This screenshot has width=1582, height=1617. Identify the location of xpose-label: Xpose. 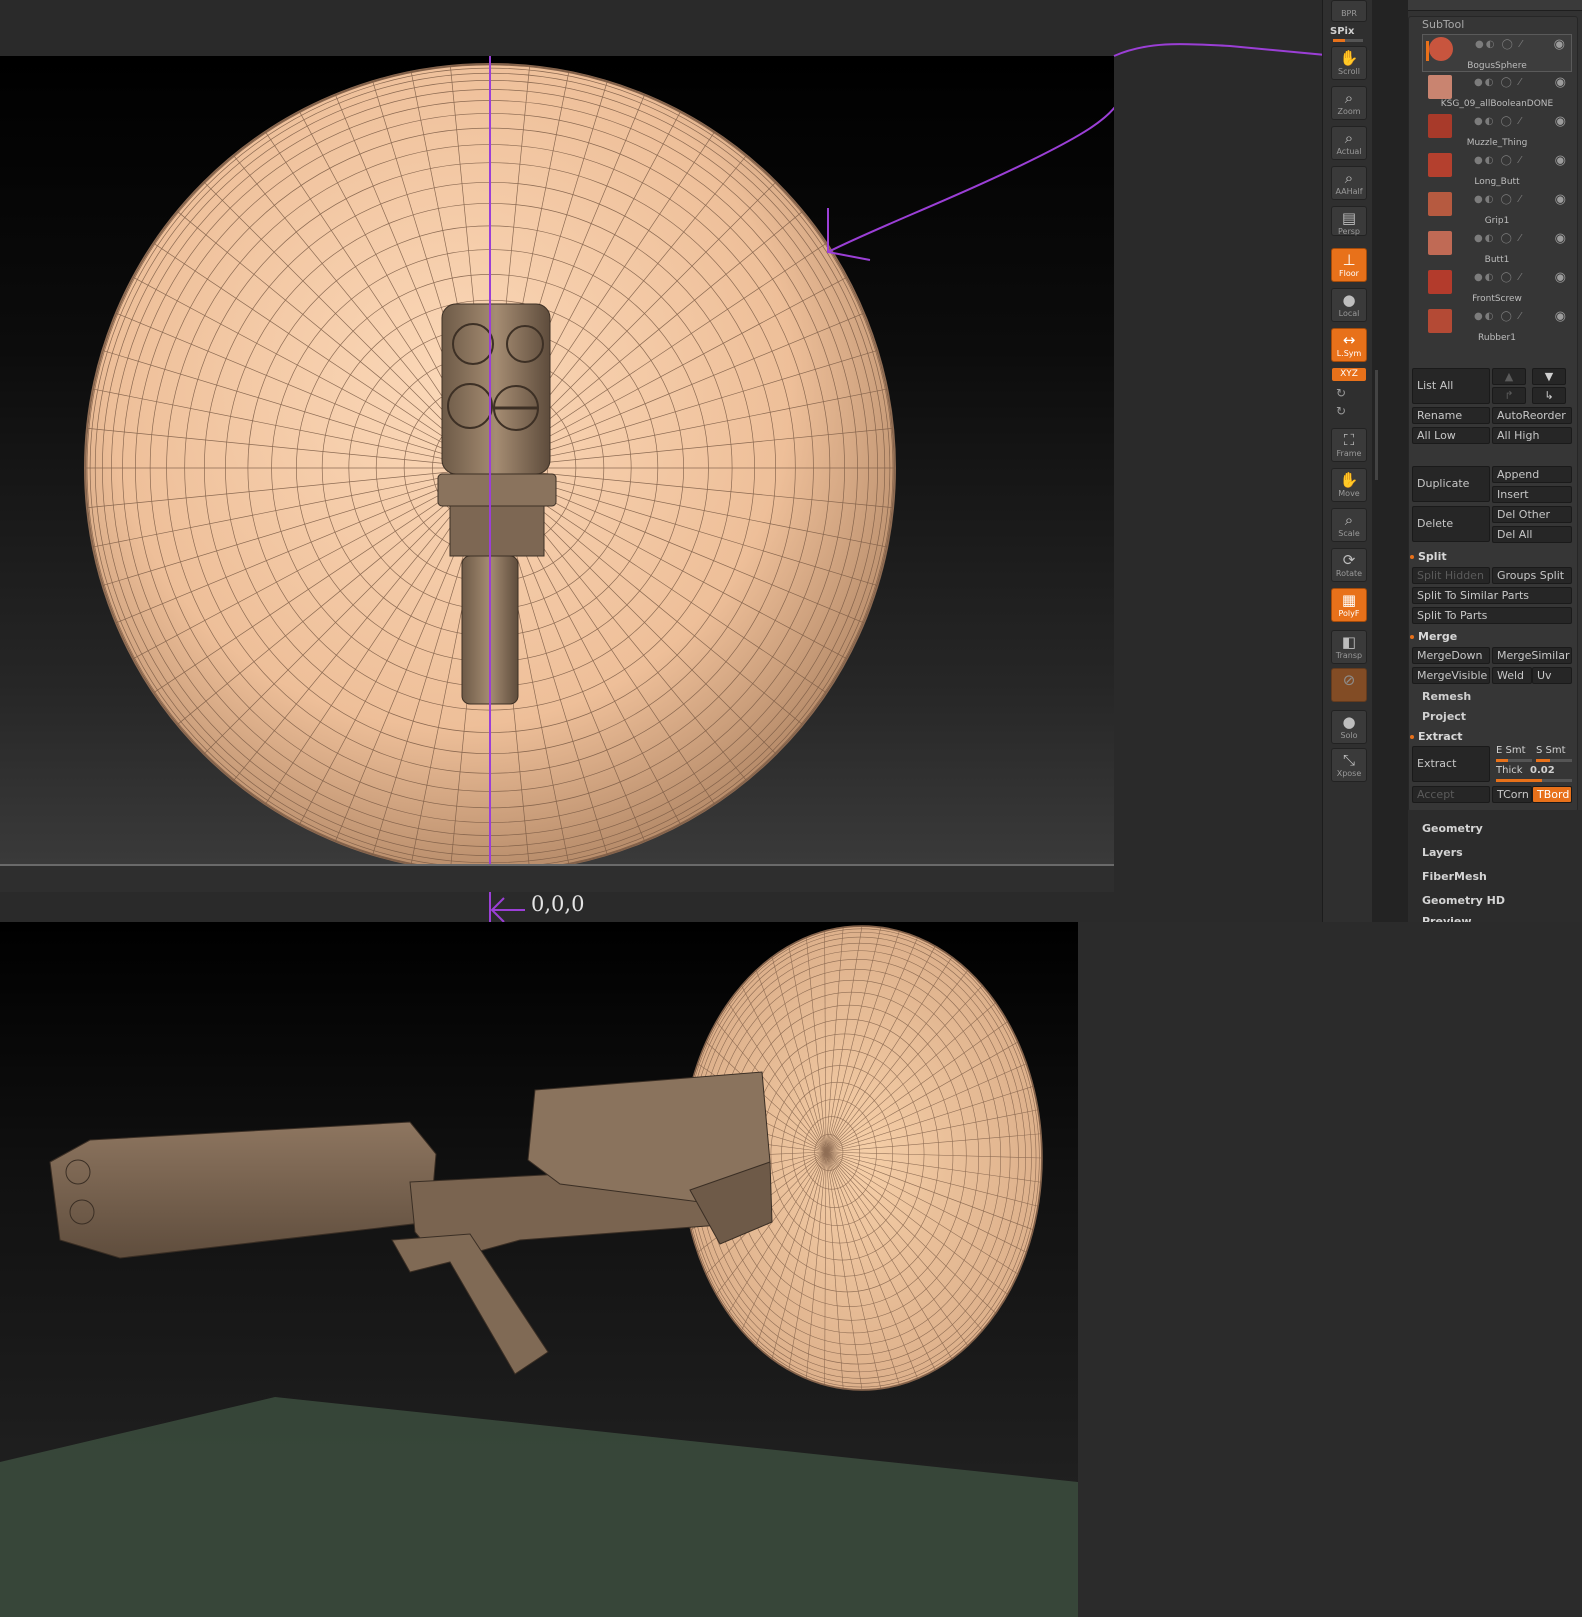
(1349, 773).